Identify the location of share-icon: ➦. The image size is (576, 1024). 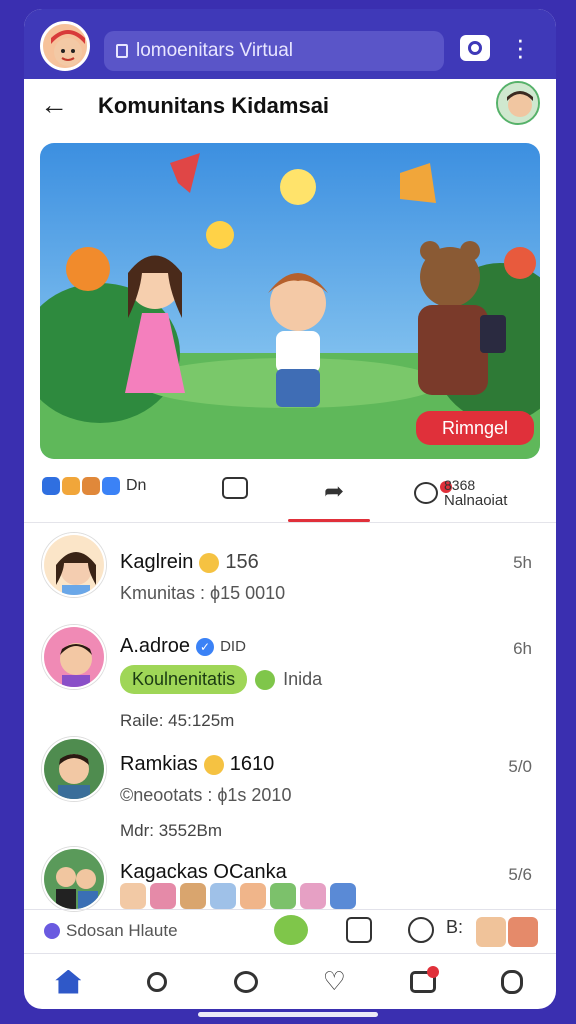
(334, 491).